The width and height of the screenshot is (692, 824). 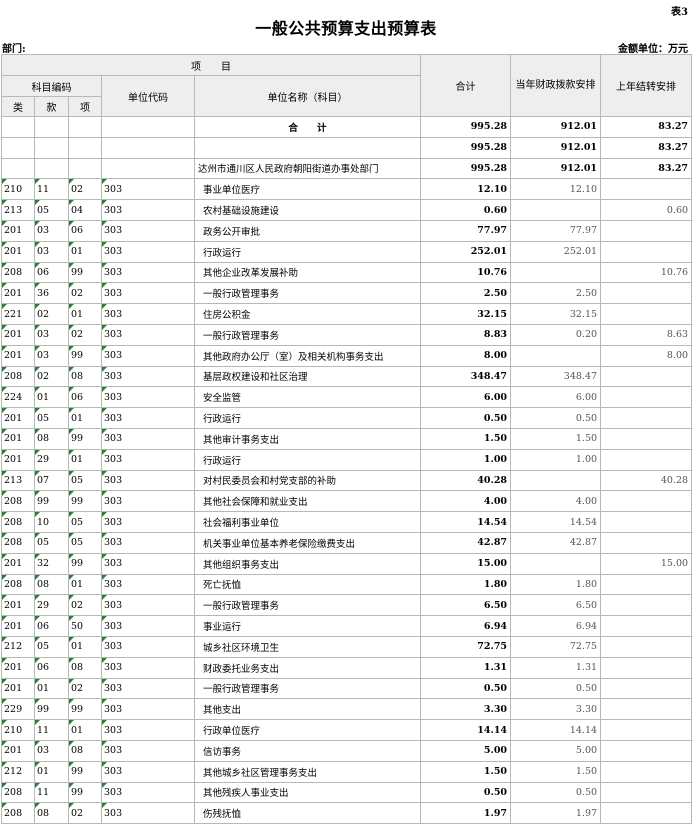 What do you see at coordinates (307, 438) in the screenshot?
I see `subject-name-cell: 其他审计事务支出` at bounding box center [307, 438].